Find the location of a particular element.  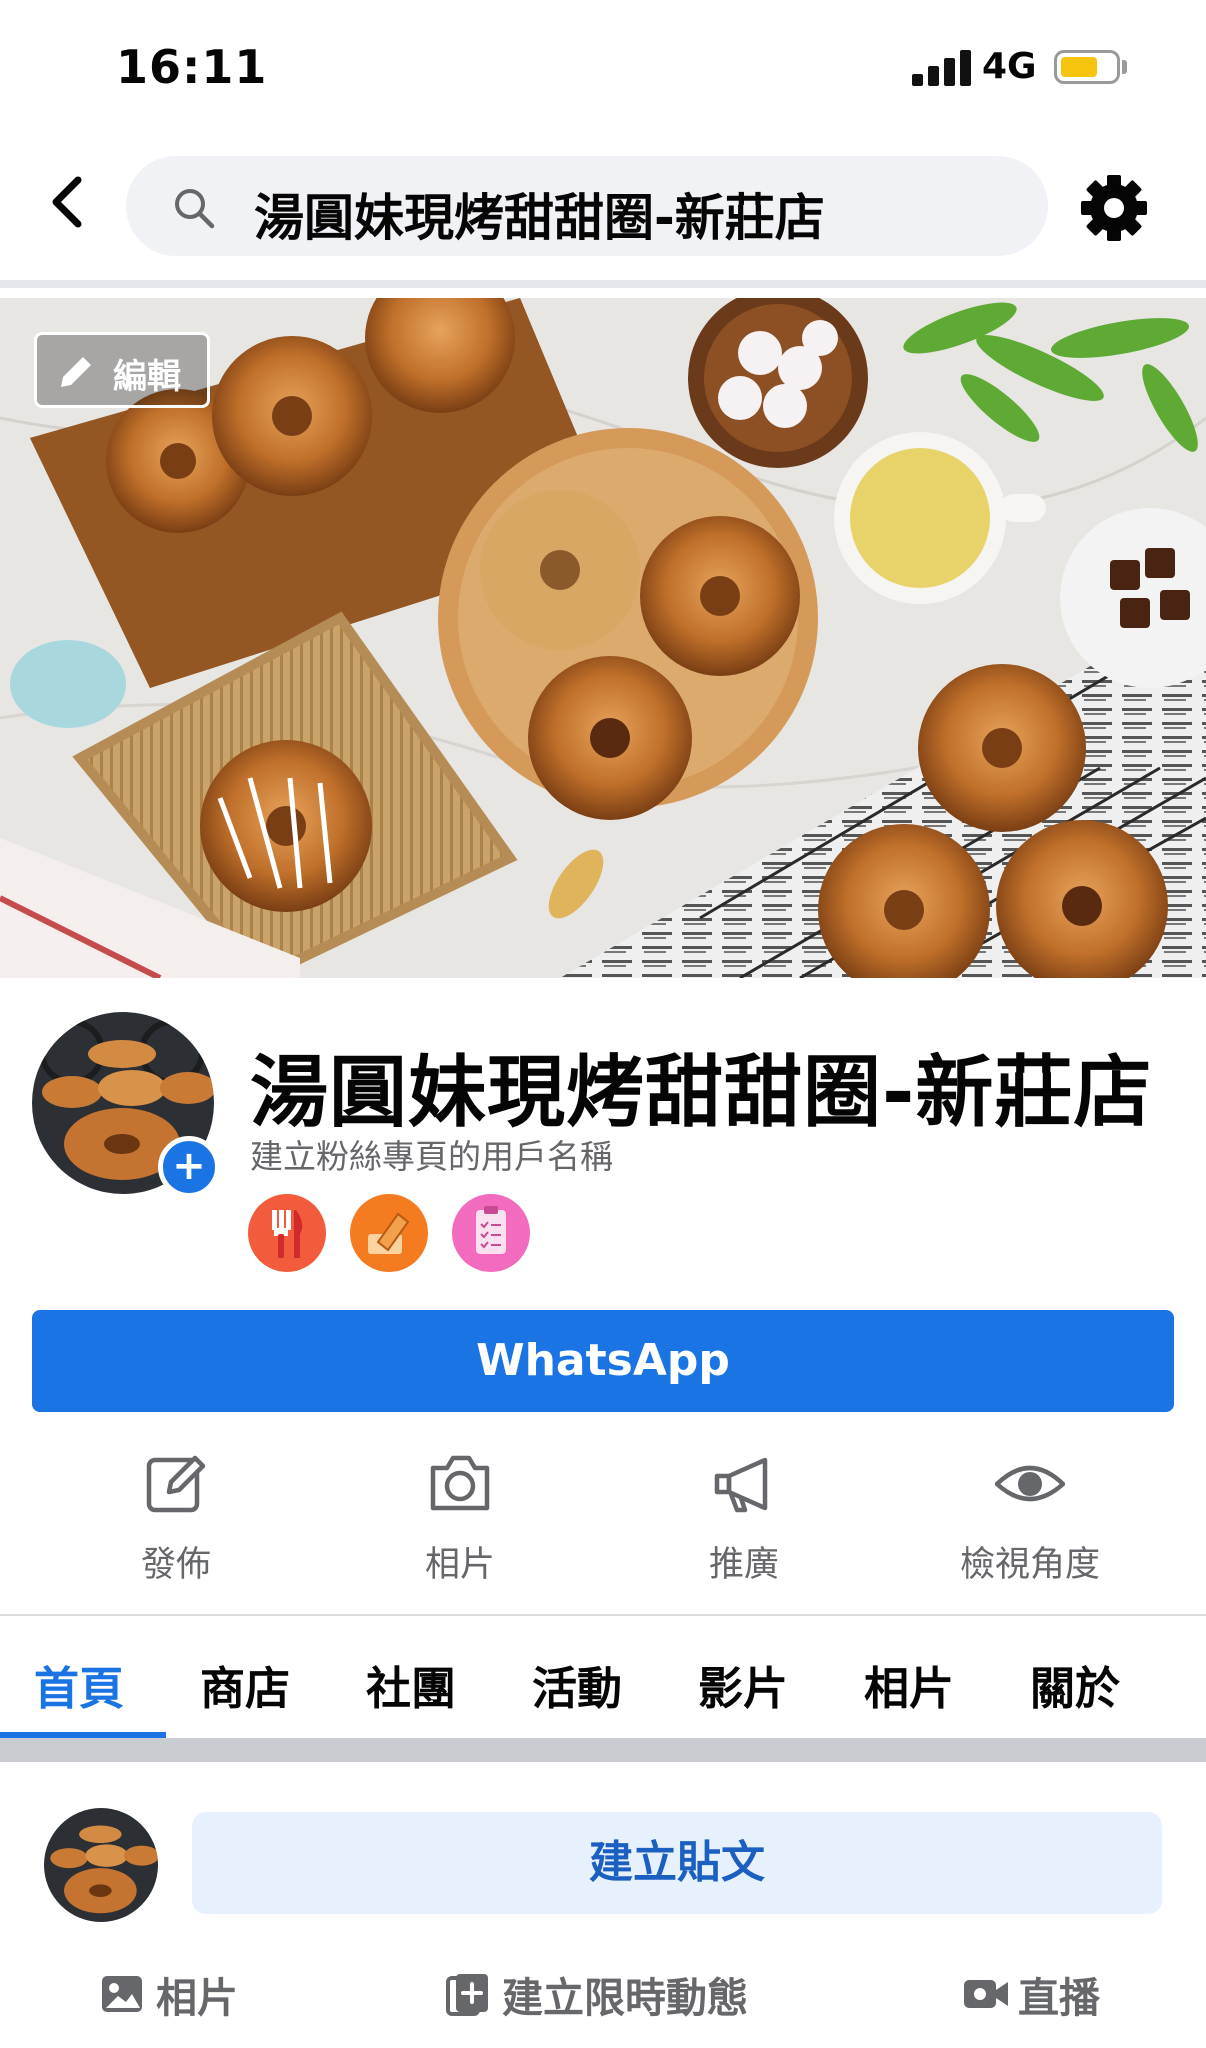

plus-icon: + is located at coordinates (189, 1166).